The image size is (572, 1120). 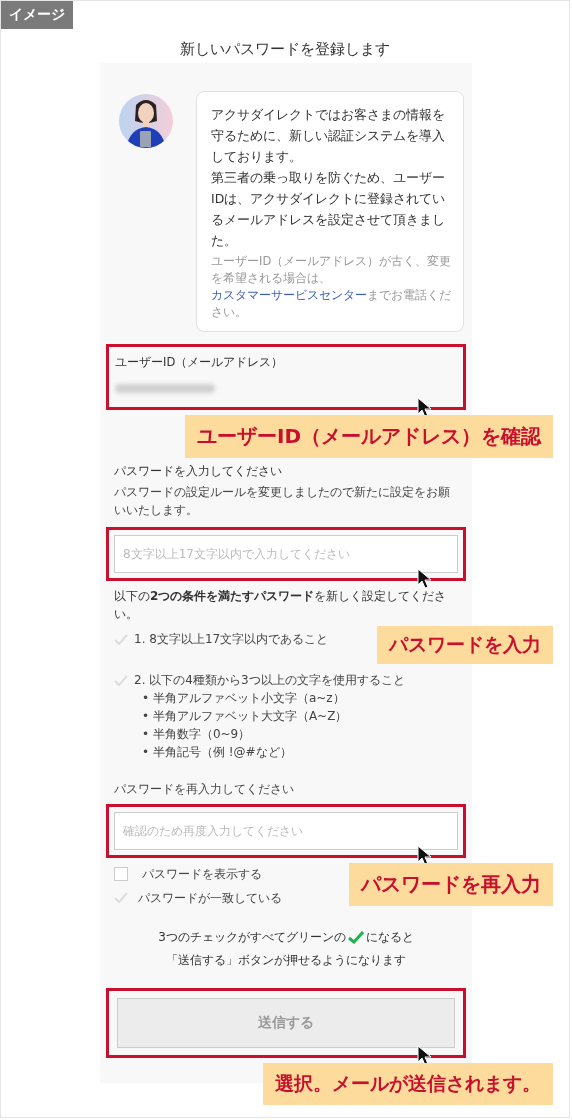 I want to click on checkbox-label: パスワードを表示する, so click(x=202, y=874).